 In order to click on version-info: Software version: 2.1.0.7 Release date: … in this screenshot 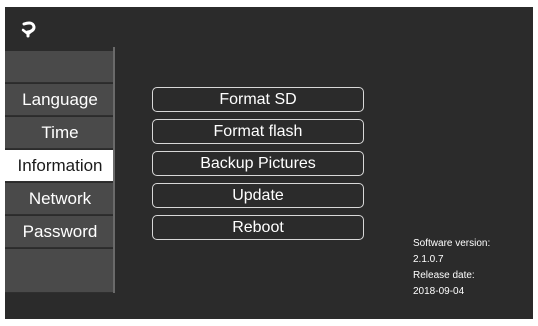, I will do `click(451, 268)`.